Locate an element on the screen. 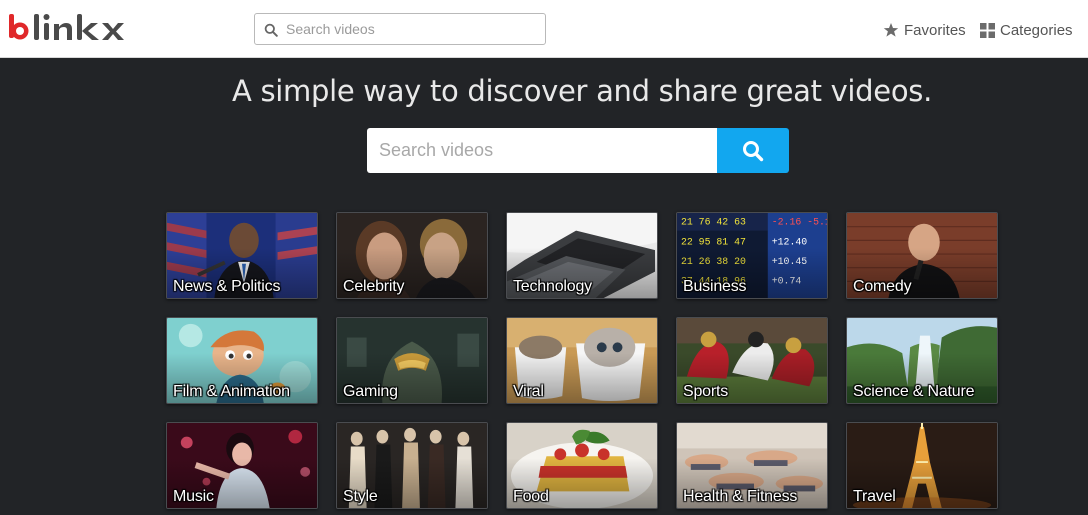 Image resolution: width=1088 pixels, height=515 pixels. svg-text: +12.40 is located at coordinates (790, 241).